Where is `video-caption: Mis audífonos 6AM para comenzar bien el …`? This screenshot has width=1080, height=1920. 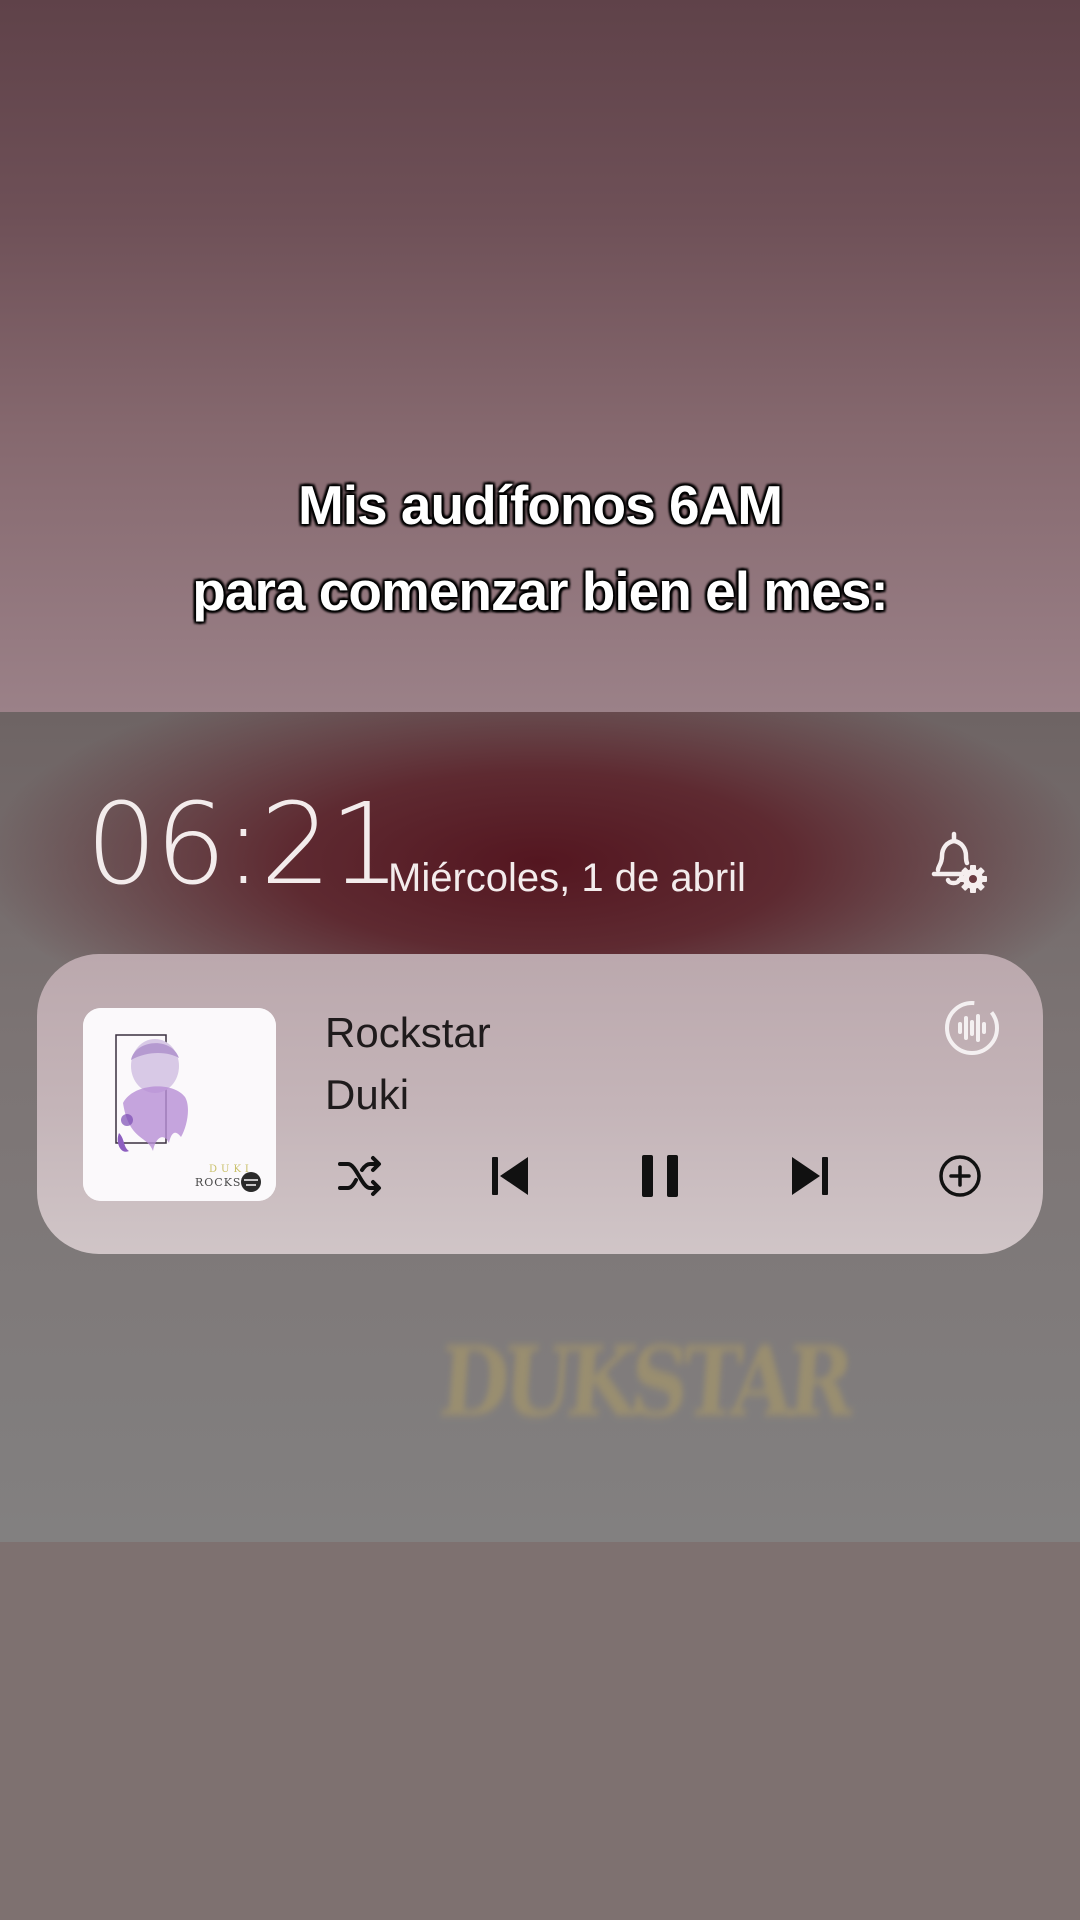 video-caption: Mis audífonos 6AM para comenzar bien el … is located at coordinates (540, 548).